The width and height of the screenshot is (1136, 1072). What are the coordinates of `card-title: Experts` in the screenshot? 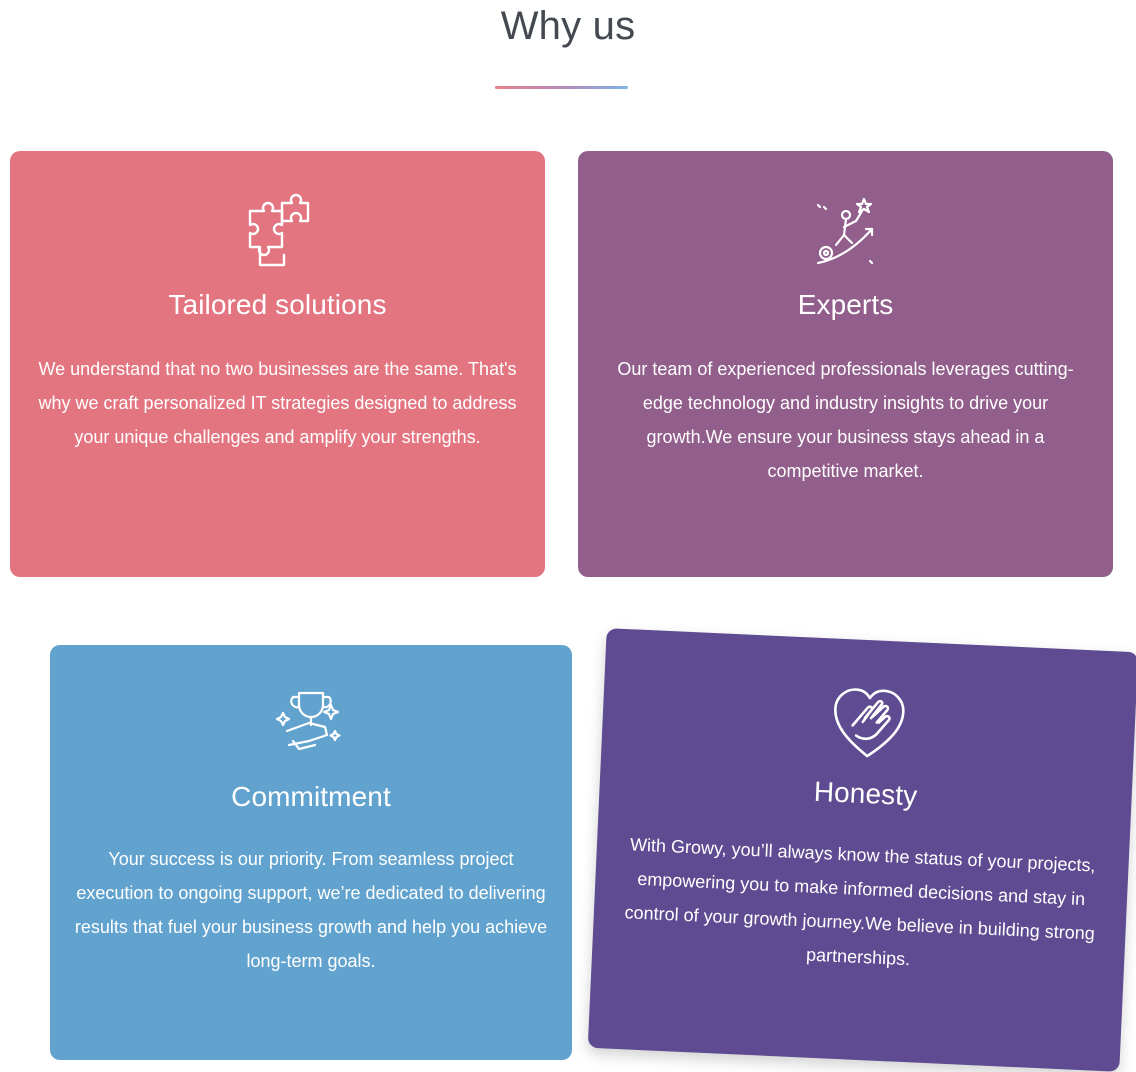 It's located at (845, 304).